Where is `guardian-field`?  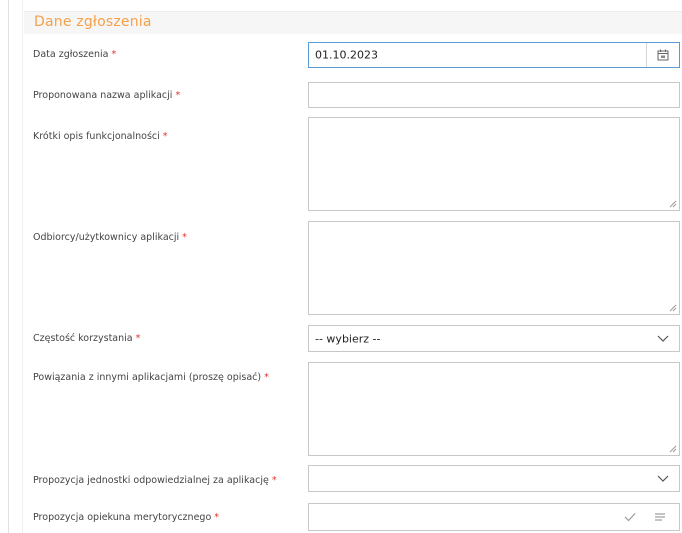
guardian-field is located at coordinates (494, 517).